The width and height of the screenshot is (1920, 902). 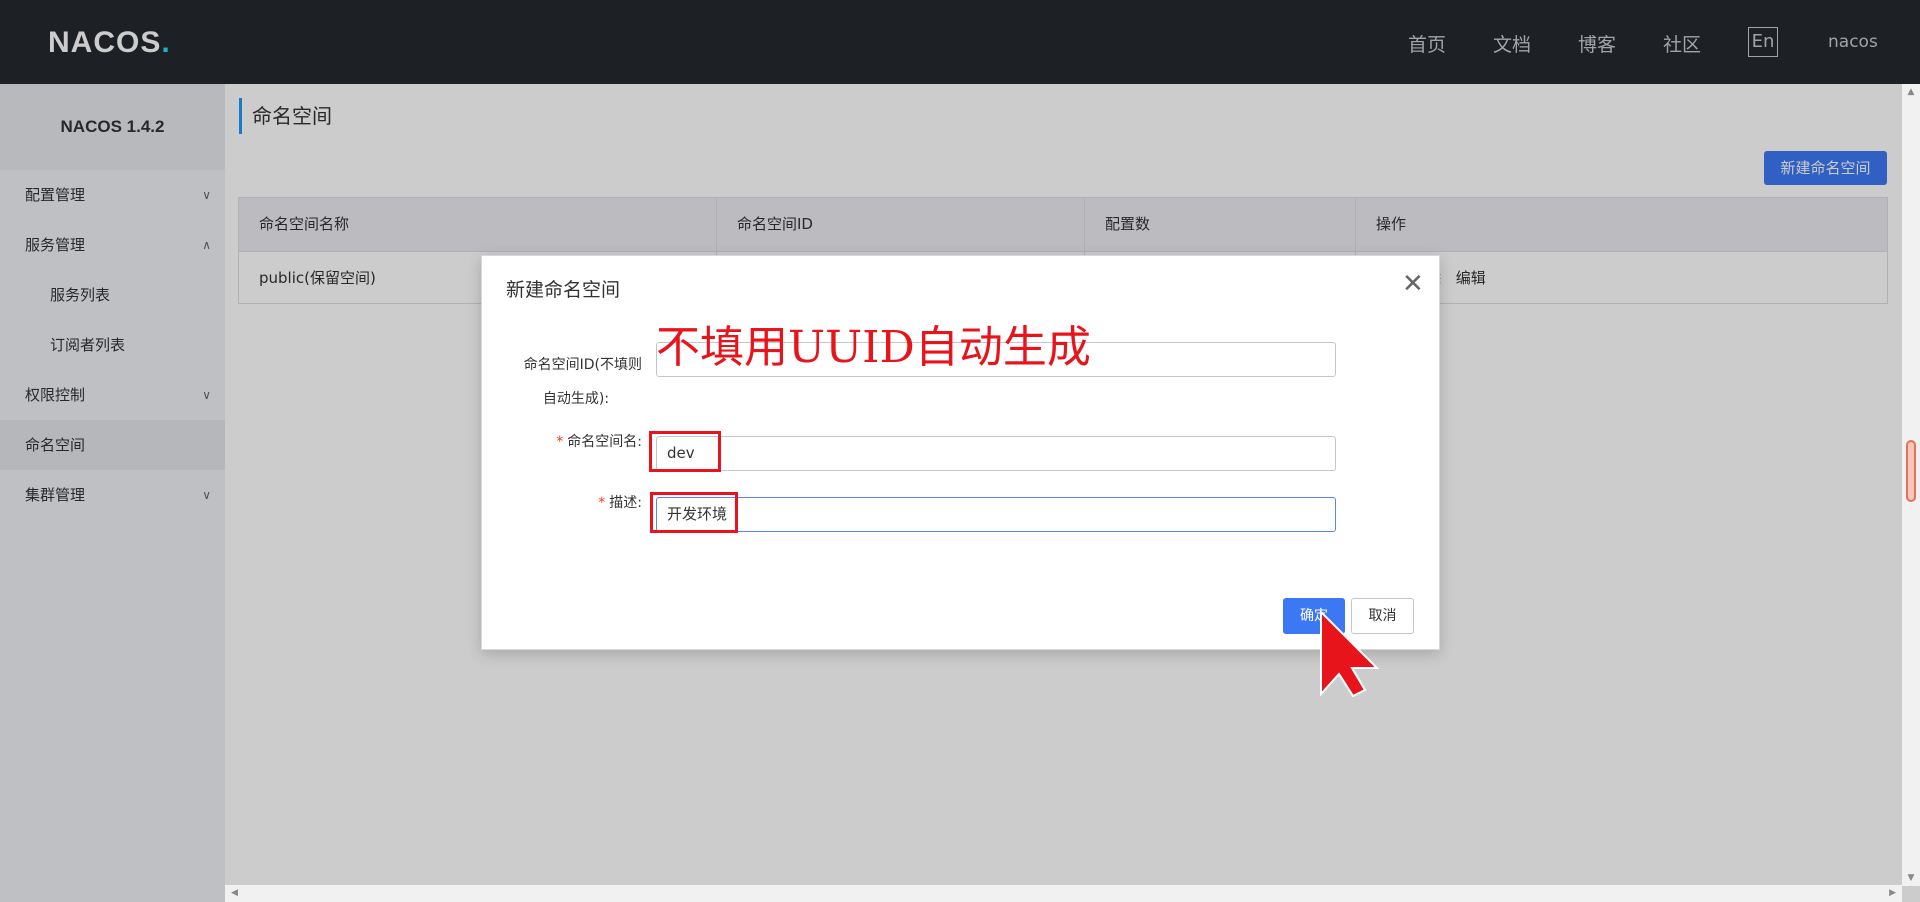 What do you see at coordinates (576, 399) in the screenshot?
I see `namespace-id-label-line2: 自动生成):` at bounding box center [576, 399].